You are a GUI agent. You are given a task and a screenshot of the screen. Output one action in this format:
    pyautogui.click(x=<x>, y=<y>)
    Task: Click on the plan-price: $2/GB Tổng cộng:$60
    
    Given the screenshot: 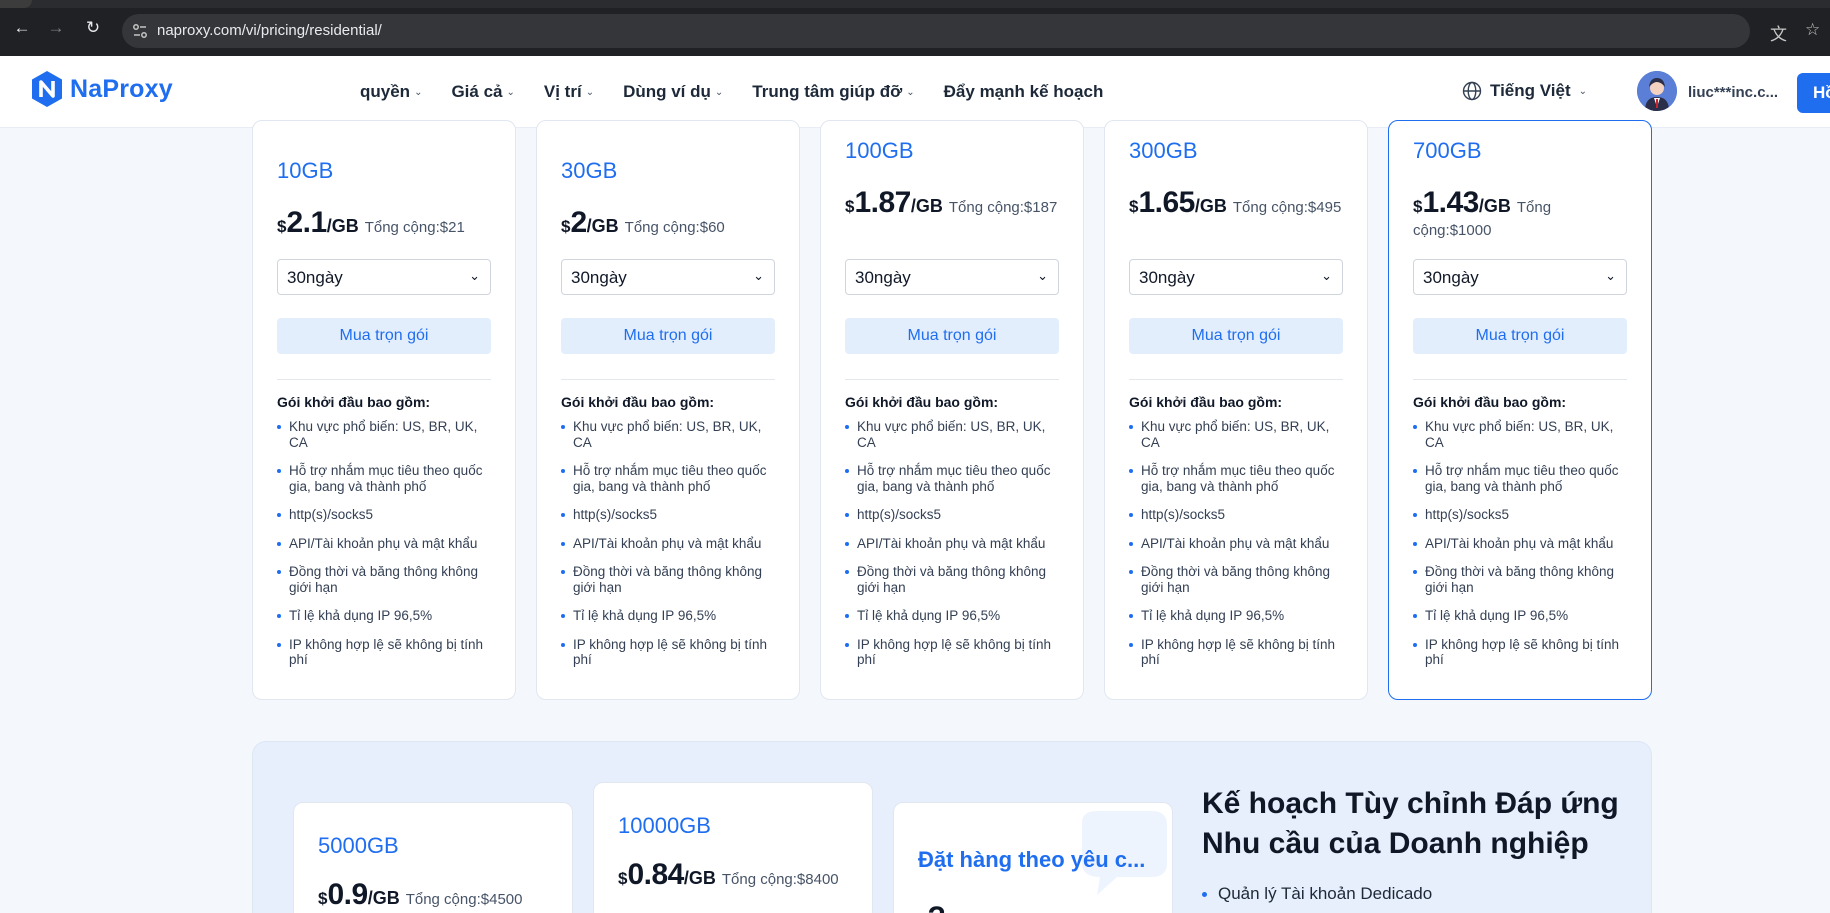 What is the action you would take?
    pyautogui.click(x=670, y=223)
    